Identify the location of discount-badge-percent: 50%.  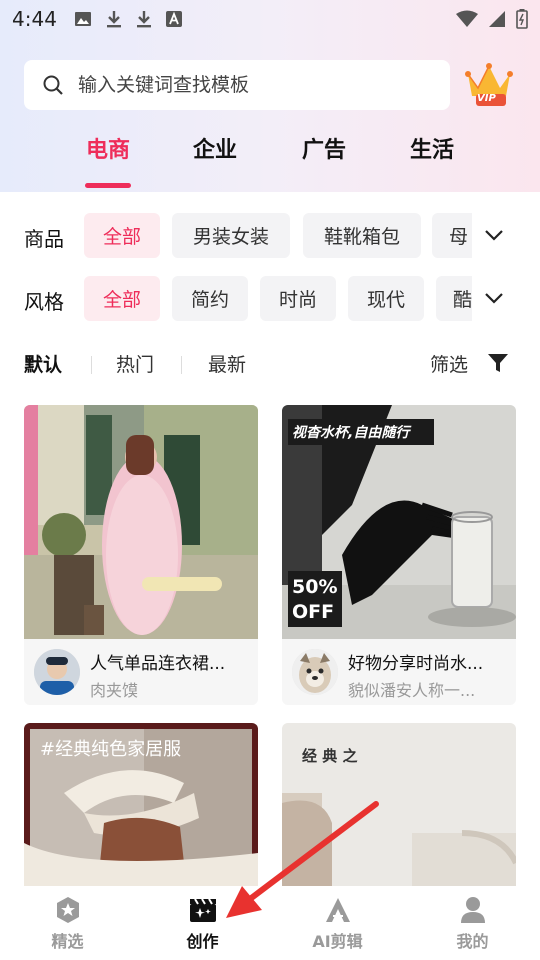
(315, 587).